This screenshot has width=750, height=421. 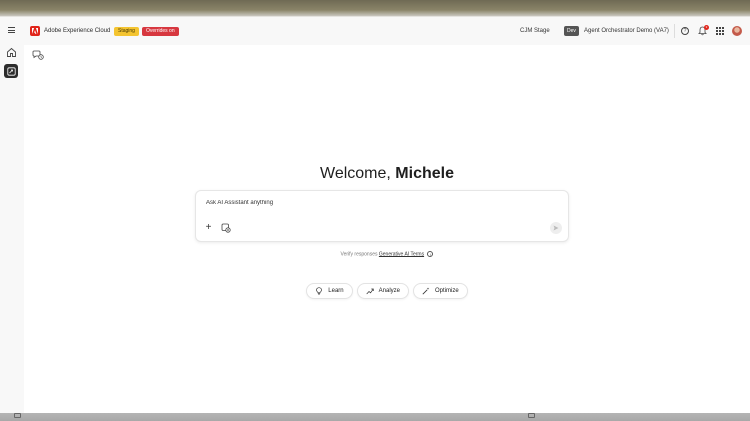 I want to click on optimize-chip: Optimize, so click(x=440, y=291).